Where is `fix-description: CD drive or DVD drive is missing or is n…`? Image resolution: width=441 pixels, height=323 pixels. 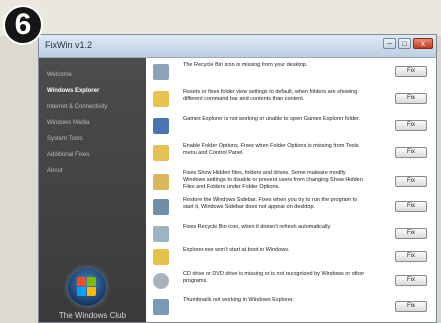
fix-description: CD drive or DVD drive is missing or is n… is located at coordinates (274, 277).